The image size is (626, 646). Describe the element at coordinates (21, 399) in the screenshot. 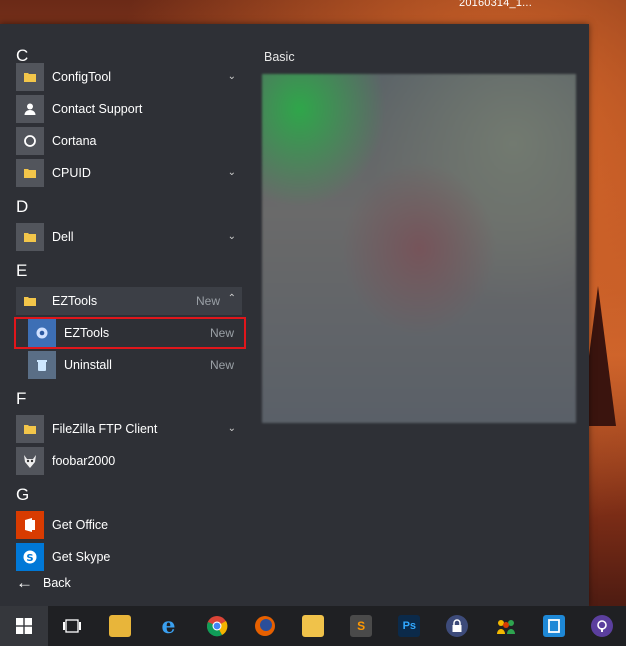

I see `letter-header-f: F` at that location.